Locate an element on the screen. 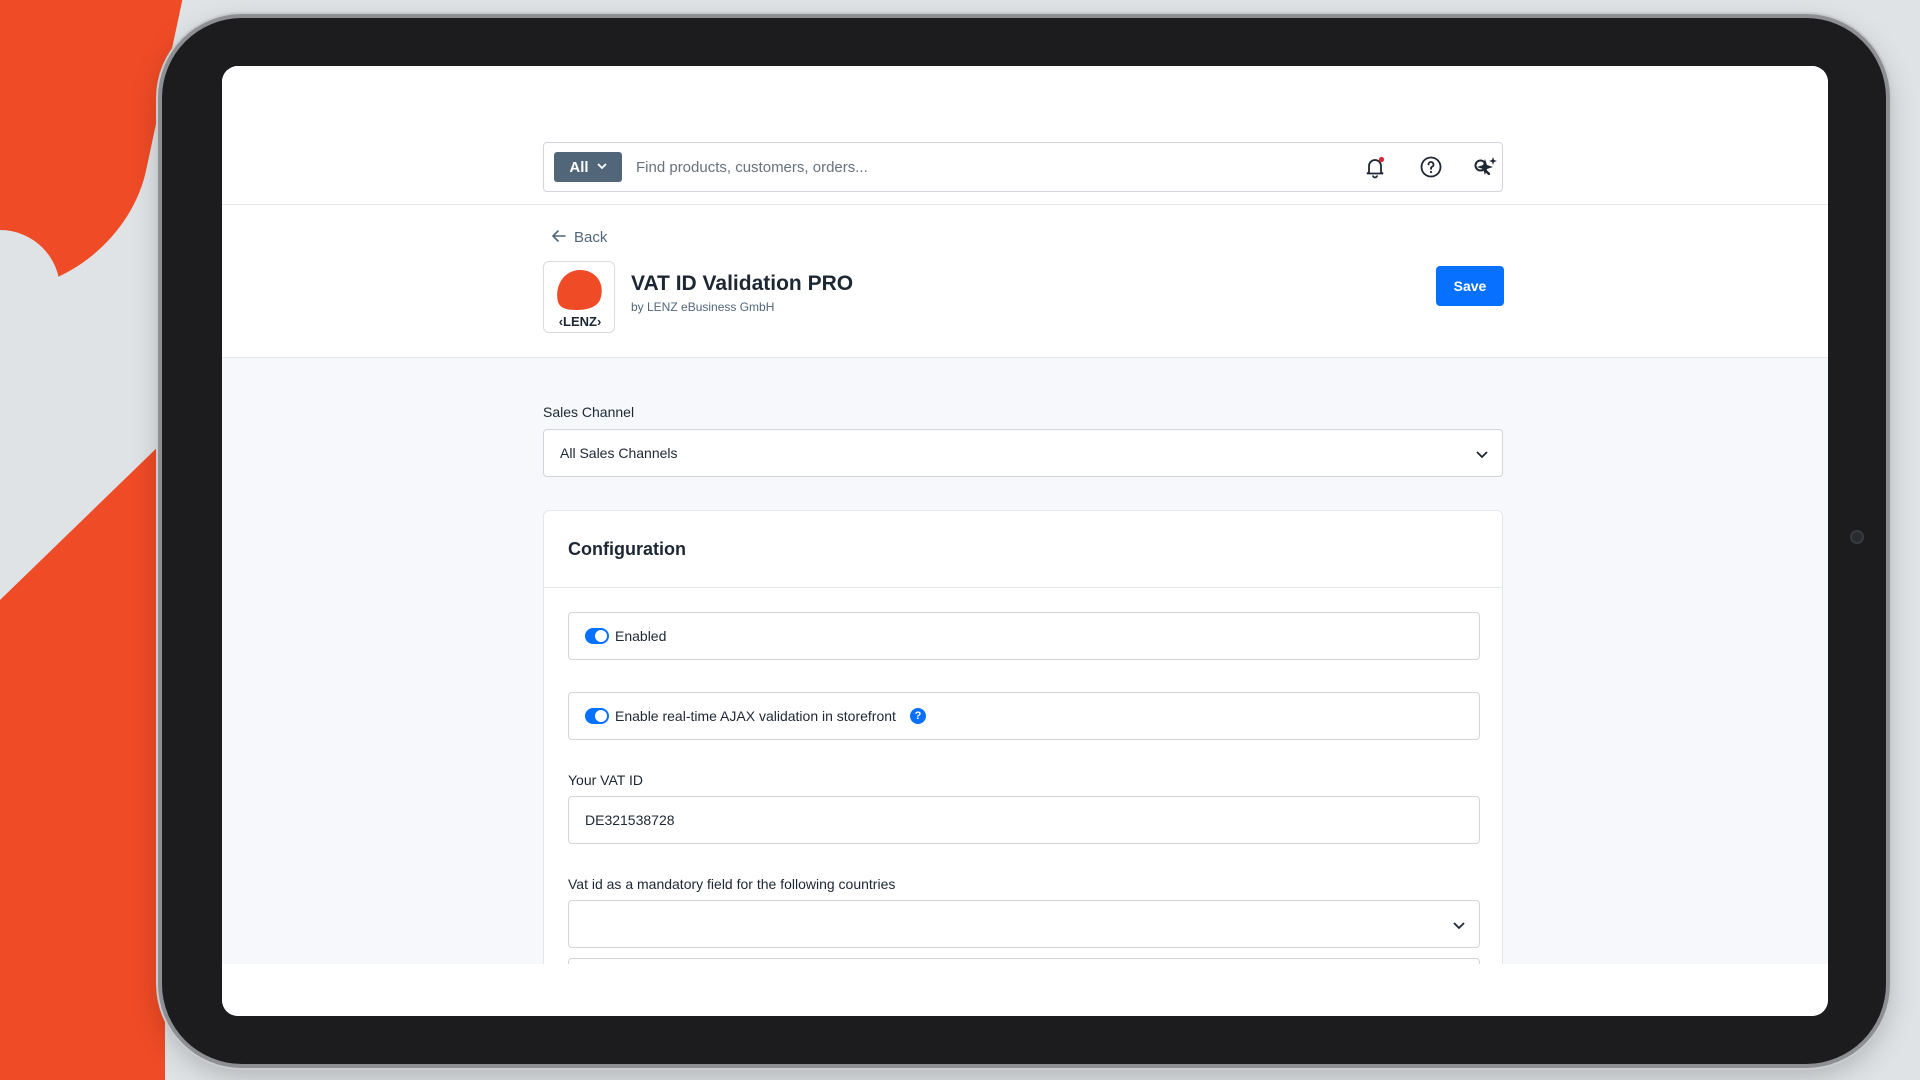  sparkle-icon is located at coordinates (1487, 167).